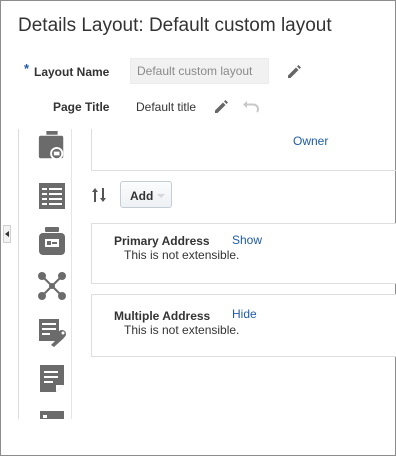 This screenshot has width=396, height=456. Describe the element at coordinates (52, 242) in the screenshot. I see `id-card-icon` at that location.